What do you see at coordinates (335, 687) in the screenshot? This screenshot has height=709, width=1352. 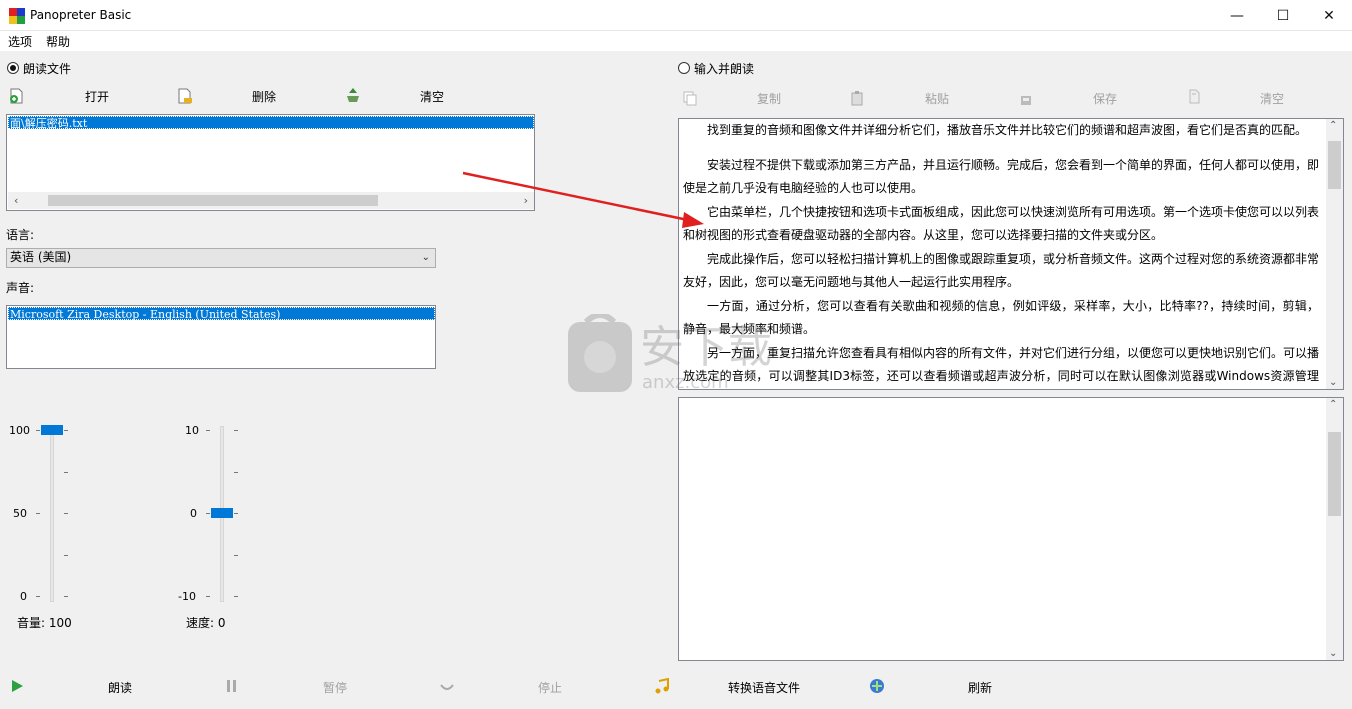 I see `pause-button: 暂停` at bounding box center [335, 687].